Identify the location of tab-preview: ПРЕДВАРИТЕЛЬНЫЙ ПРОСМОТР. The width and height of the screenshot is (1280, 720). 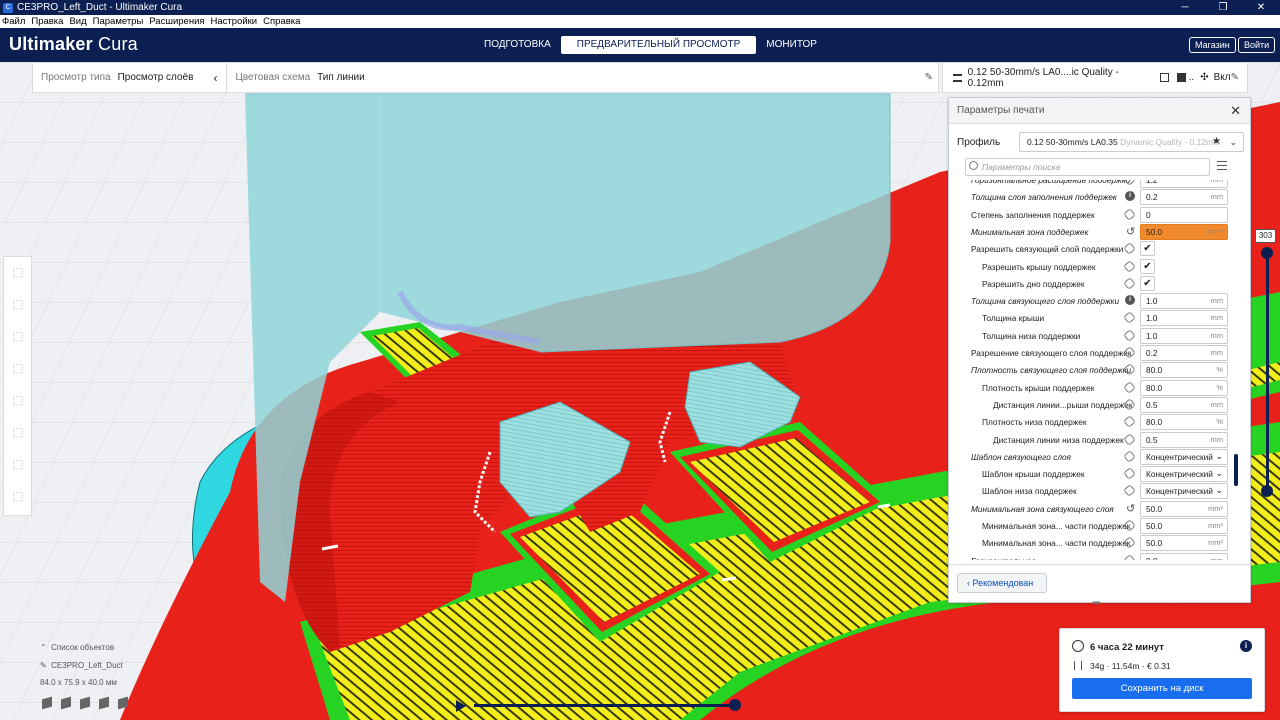
(658, 45).